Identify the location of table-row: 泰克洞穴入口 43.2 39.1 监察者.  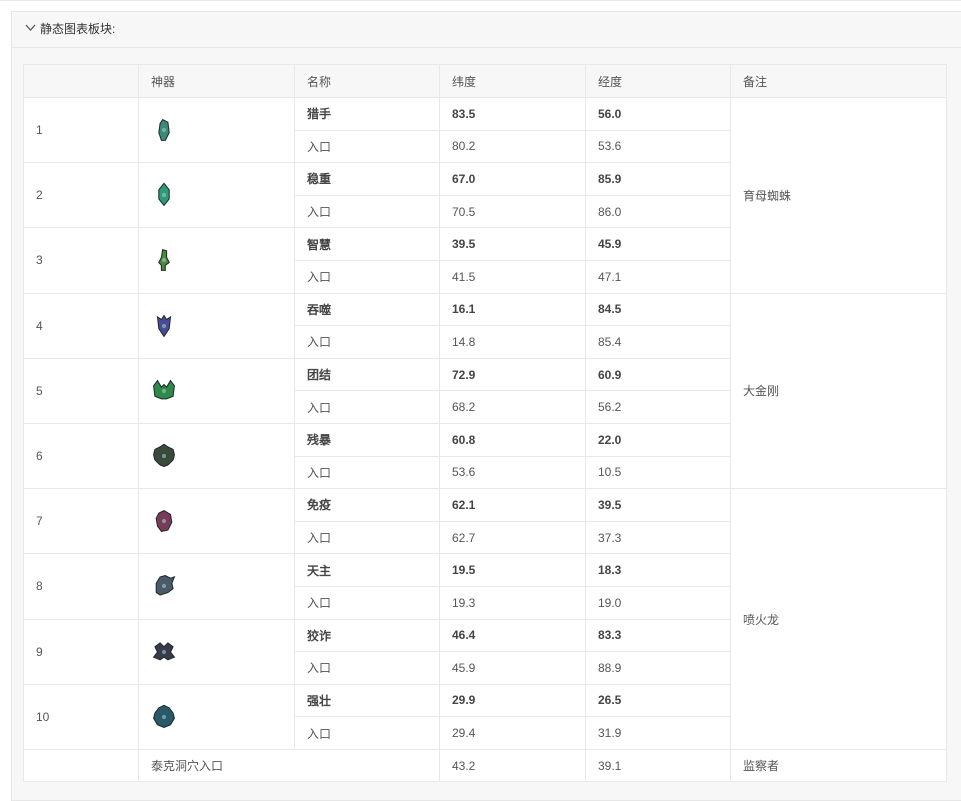
(485, 765).